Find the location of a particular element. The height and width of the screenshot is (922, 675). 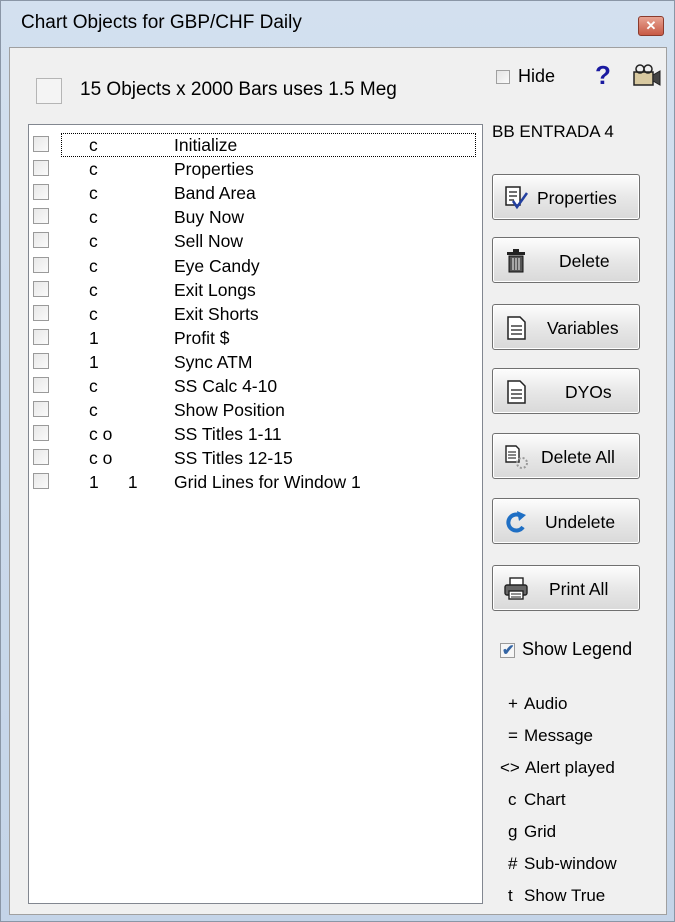

legend-symbol: g is located at coordinates (513, 831).